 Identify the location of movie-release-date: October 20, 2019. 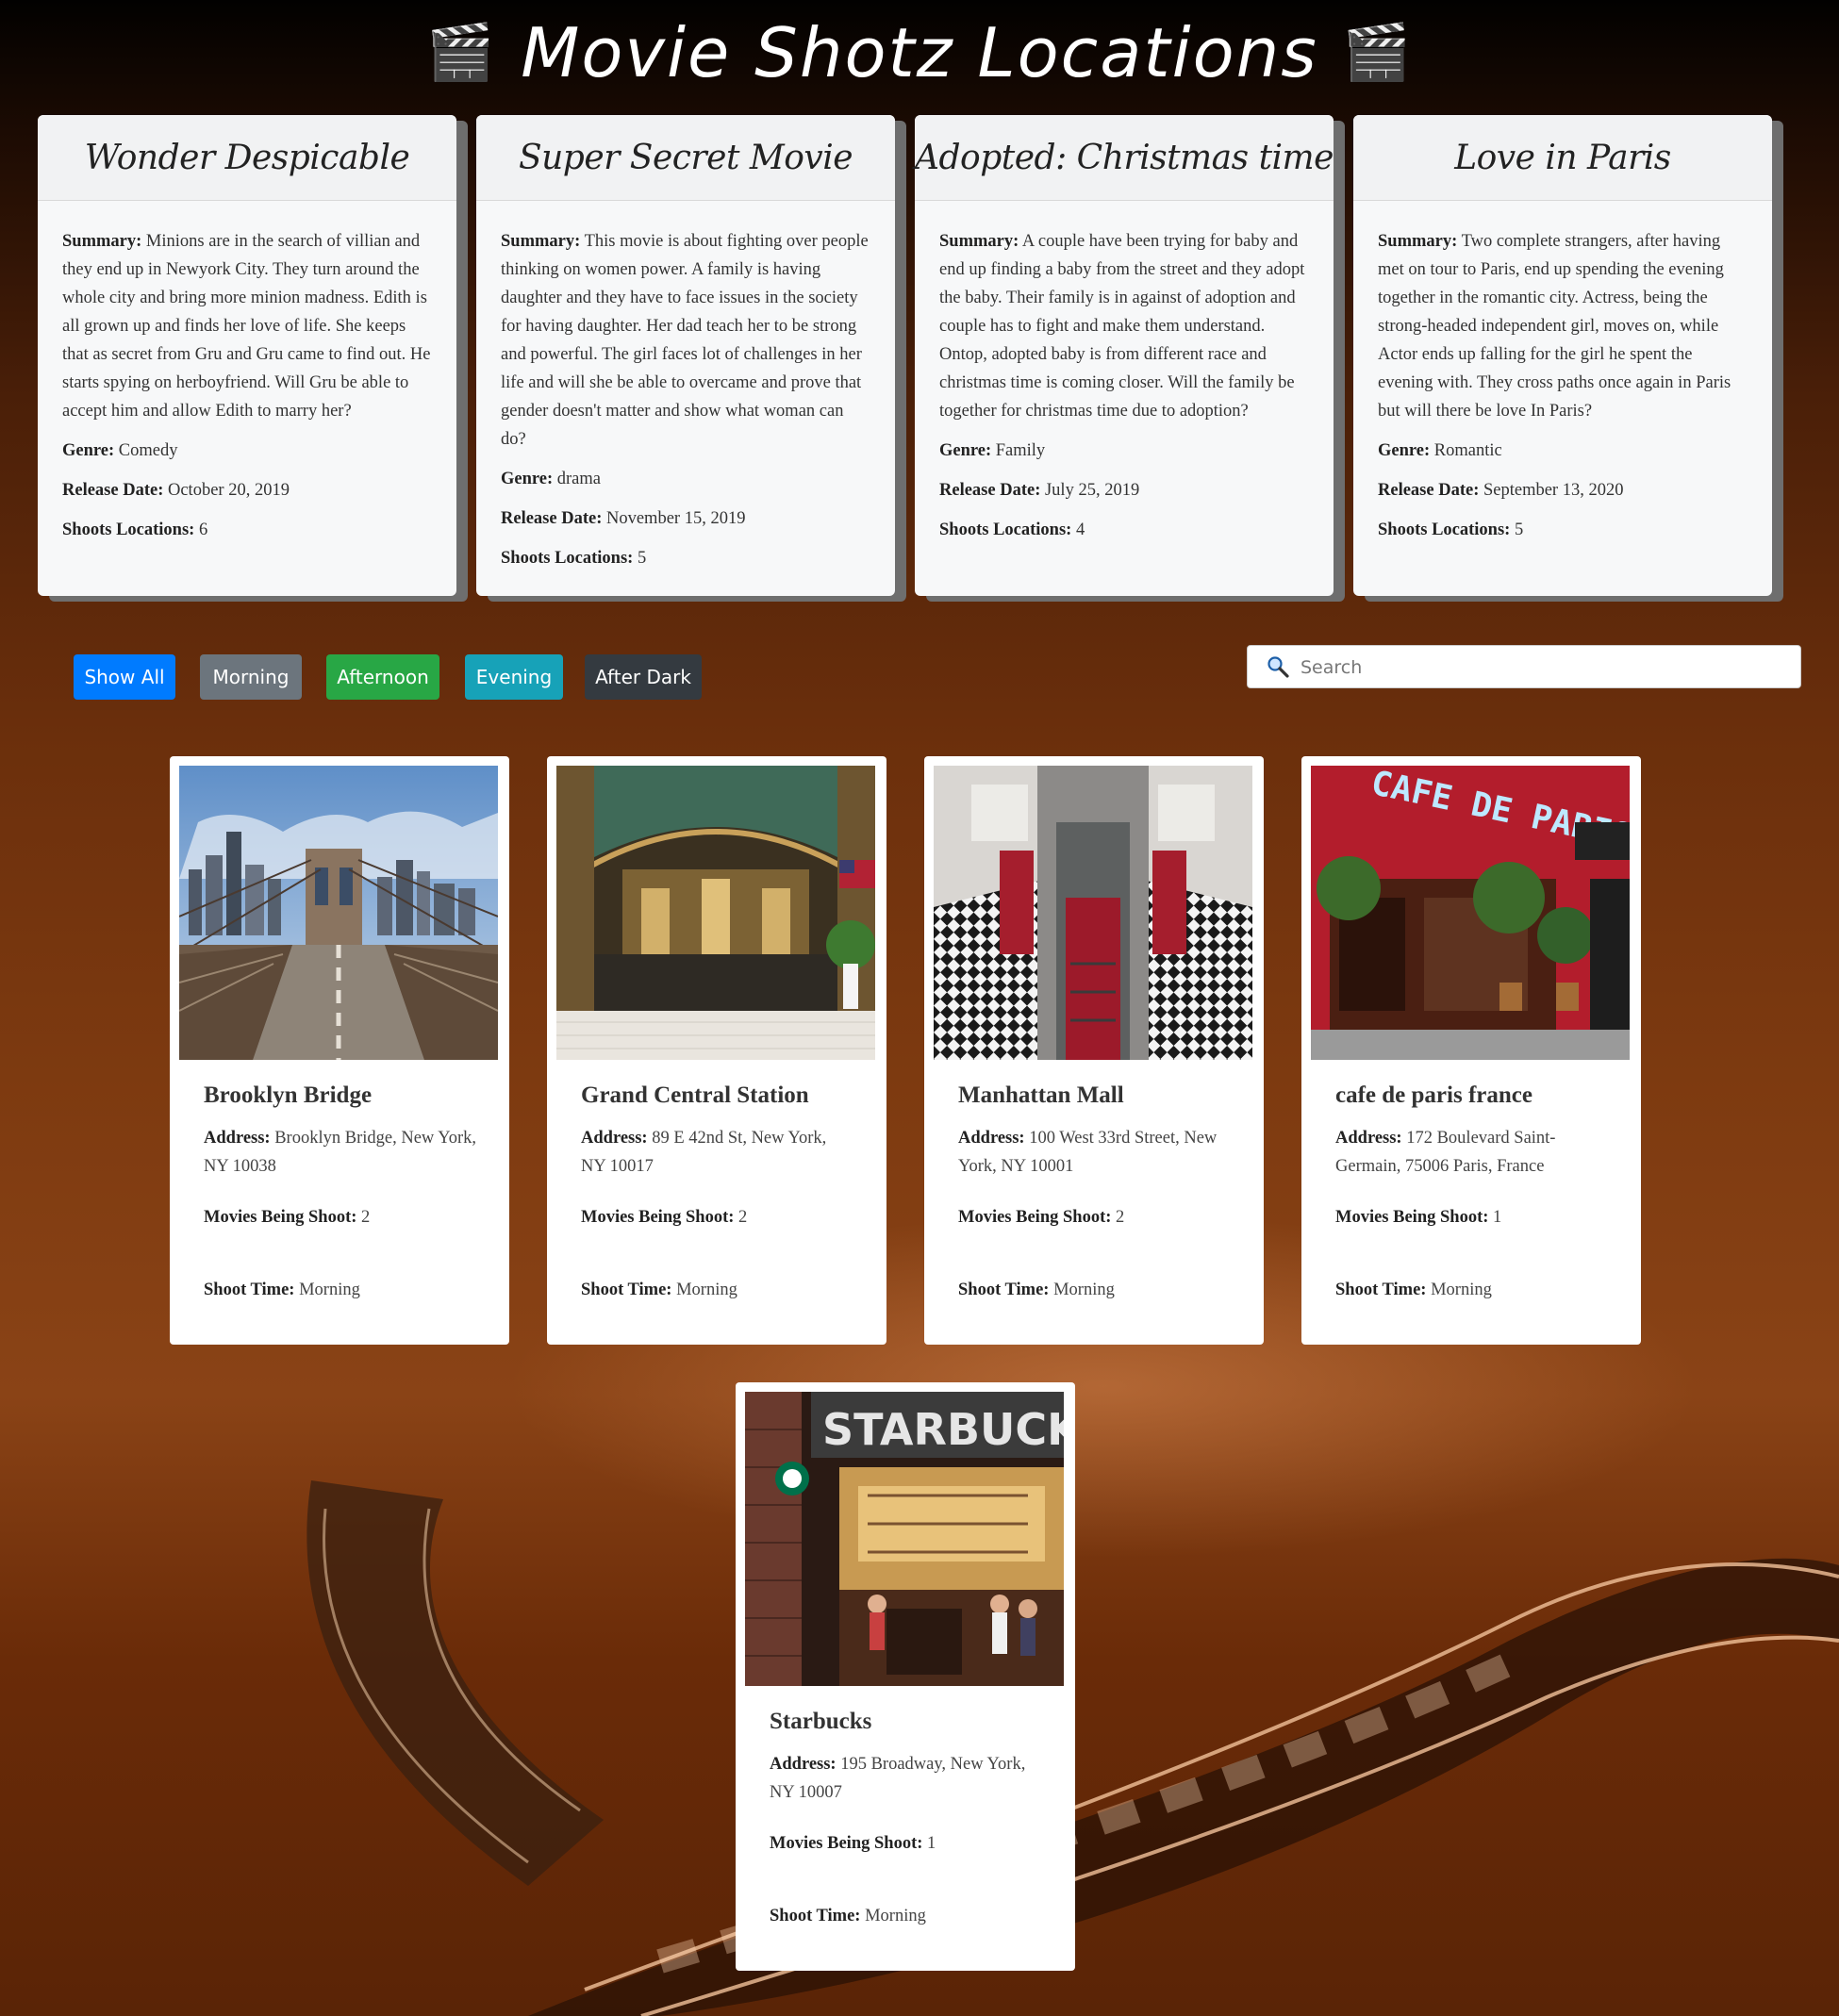
(228, 490).